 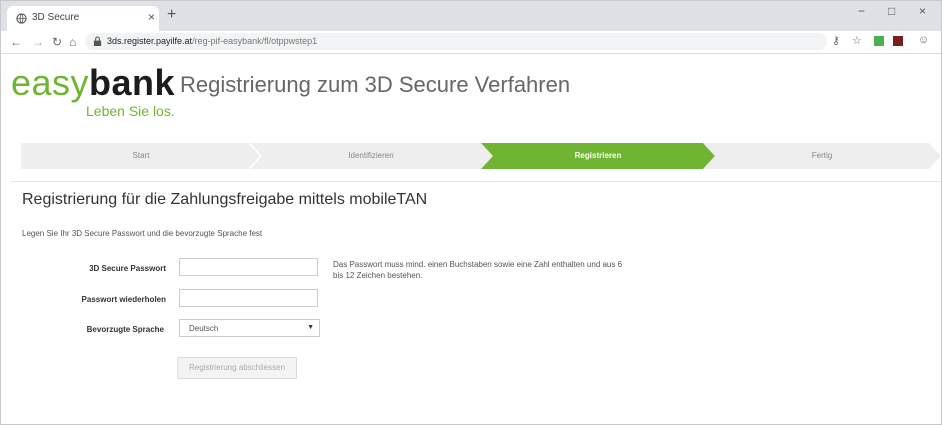 I want to click on easybank-logo: easybank, so click(x=93, y=83).